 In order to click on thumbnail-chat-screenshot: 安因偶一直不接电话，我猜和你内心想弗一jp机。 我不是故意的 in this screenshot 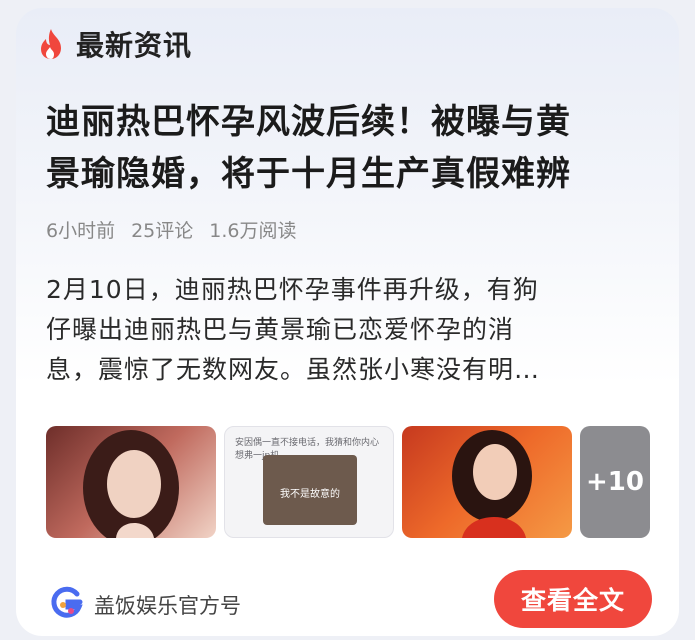, I will do `click(309, 482)`.